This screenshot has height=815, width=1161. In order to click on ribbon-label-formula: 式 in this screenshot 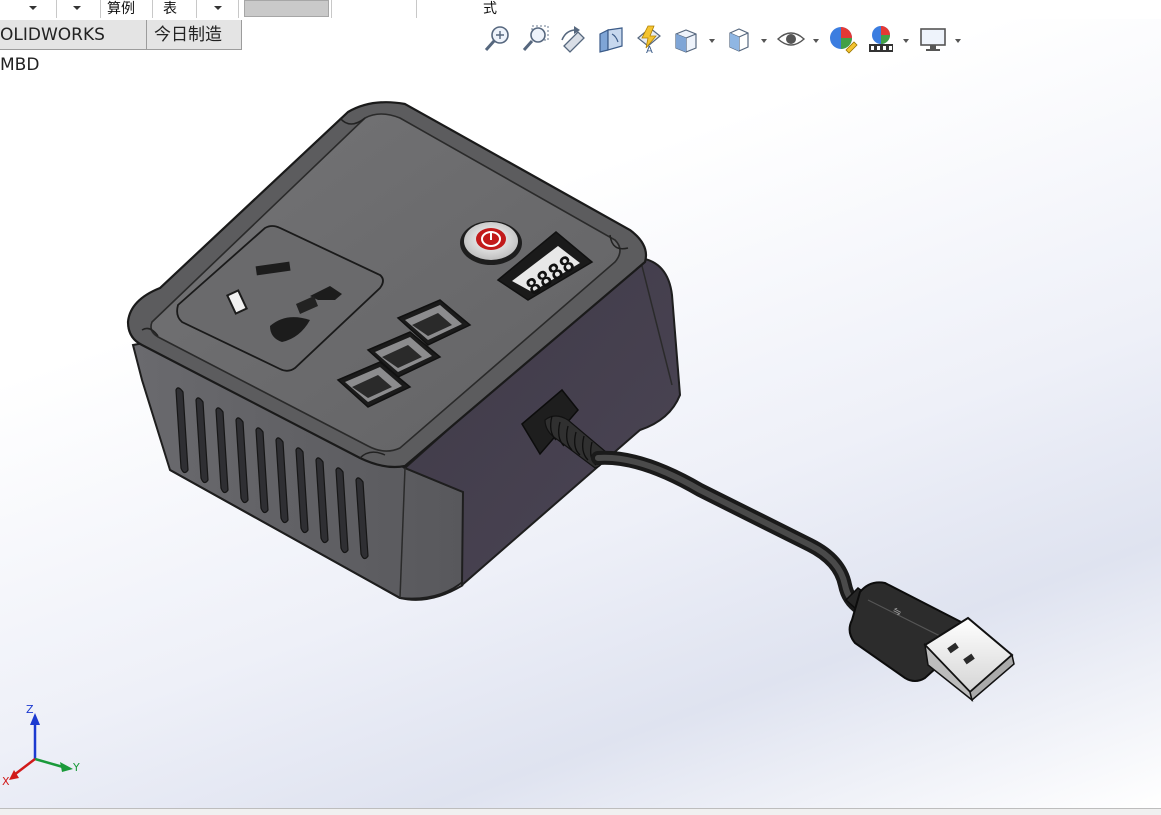, I will do `click(490, 9)`.